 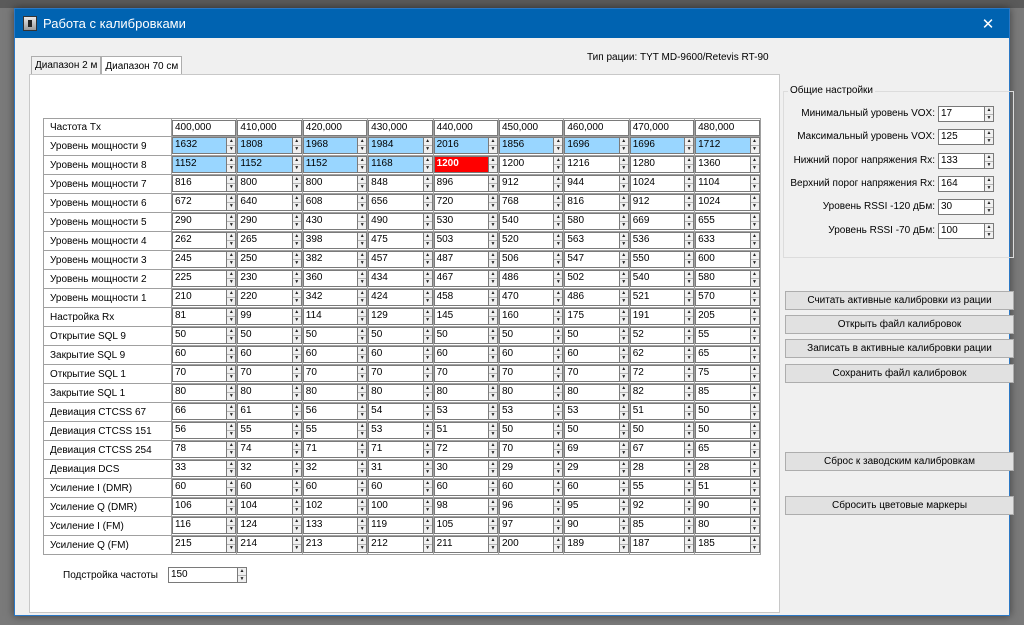 I want to click on calibration-value: 503, so click(x=460, y=240).